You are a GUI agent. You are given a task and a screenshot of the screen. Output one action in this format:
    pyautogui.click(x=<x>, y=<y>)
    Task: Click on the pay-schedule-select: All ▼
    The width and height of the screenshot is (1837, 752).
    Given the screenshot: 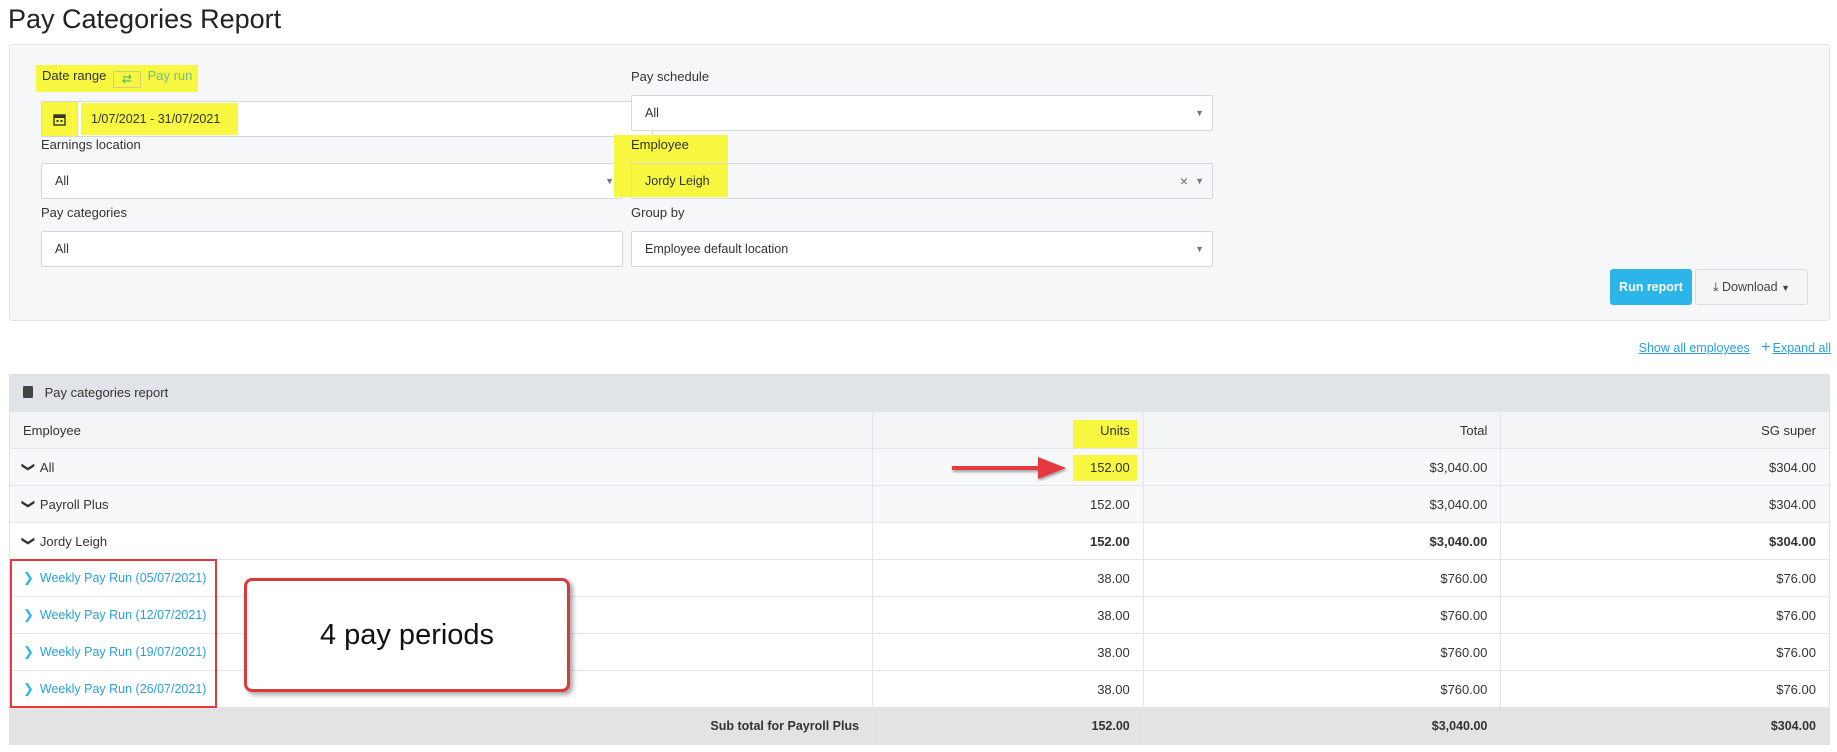 What is the action you would take?
    pyautogui.click(x=922, y=113)
    